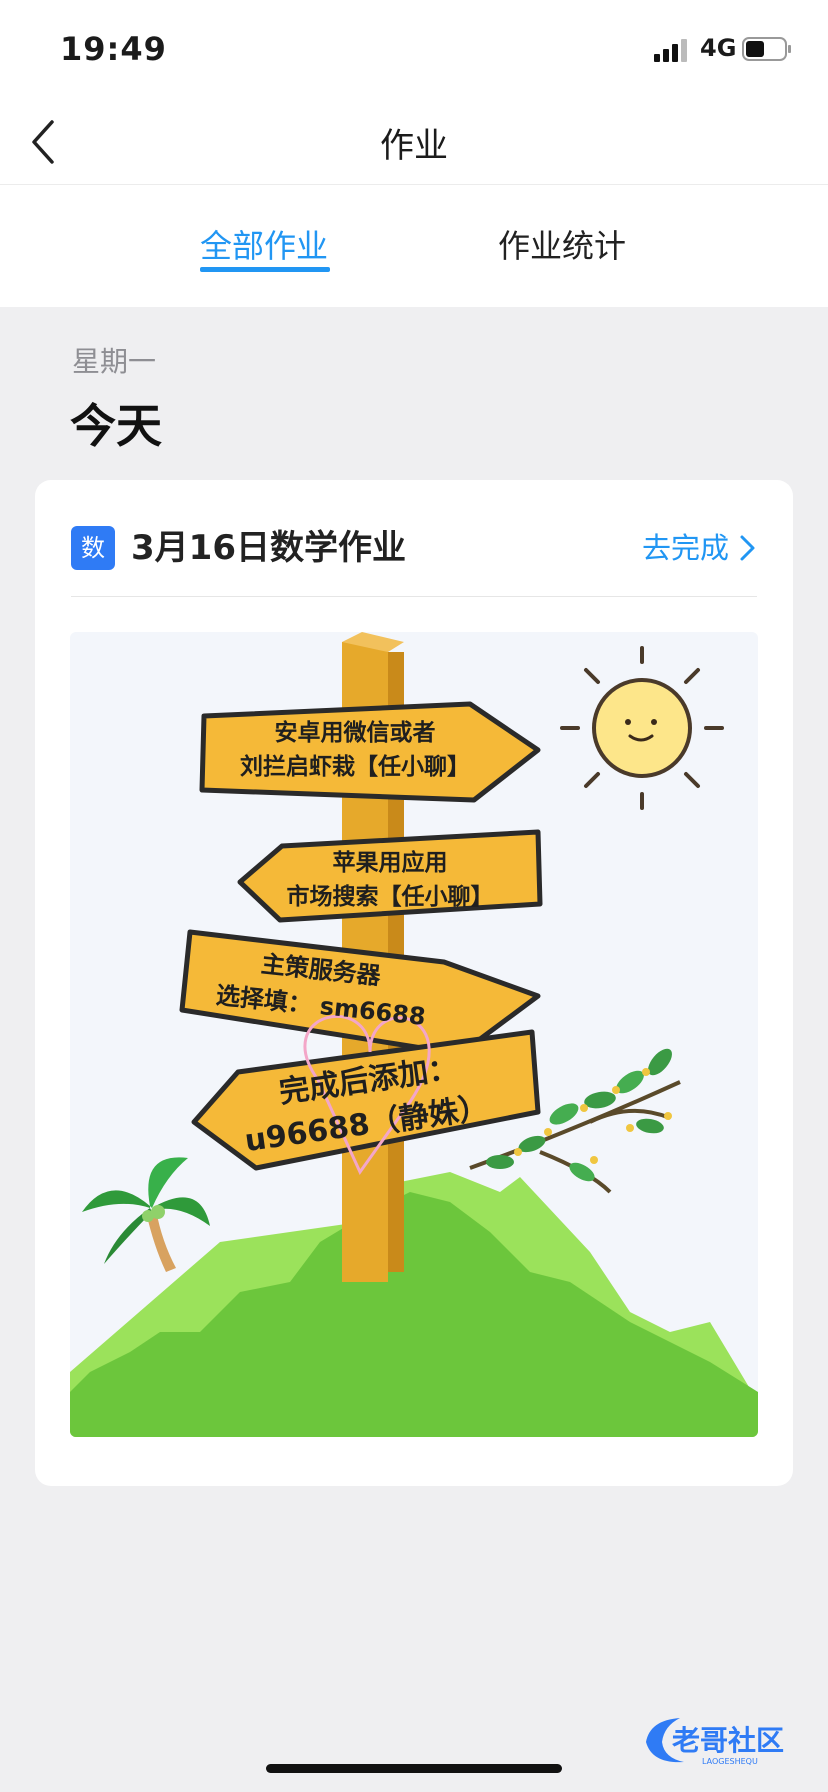  I want to click on palm-tree-illustration, so click(146, 1214).